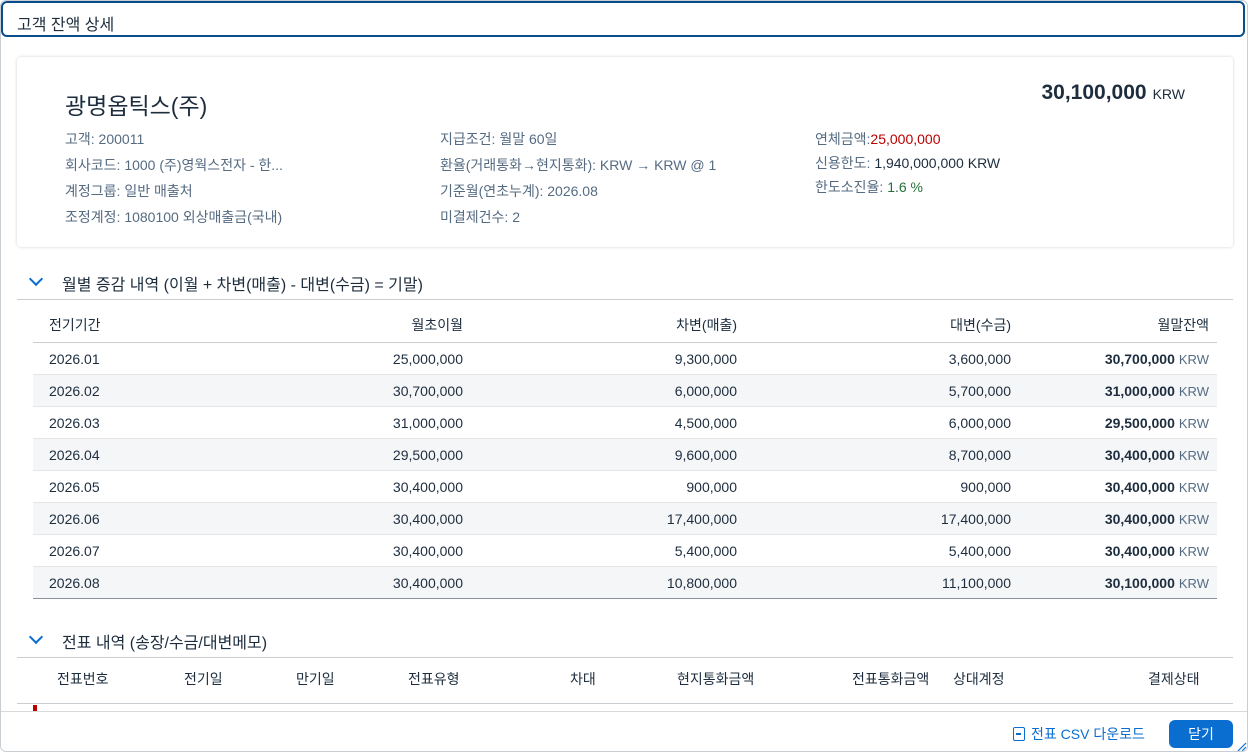 The width and height of the screenshot is (1248, 752). What do you see at coordinates (625, 639) in the screenshot?
I see `voucher-section-header: 전표 내역 (송장/수금/대변메모)` at bounding box center [625, 639].